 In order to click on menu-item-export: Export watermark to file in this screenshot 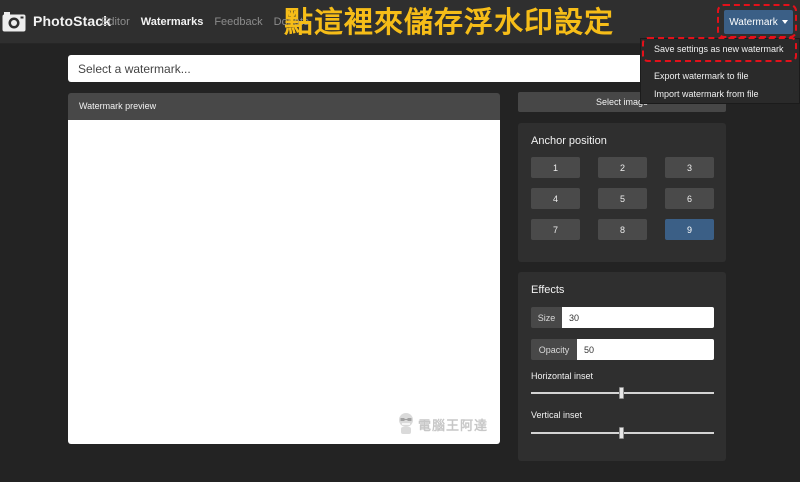, I will do `click(701, 76)`.